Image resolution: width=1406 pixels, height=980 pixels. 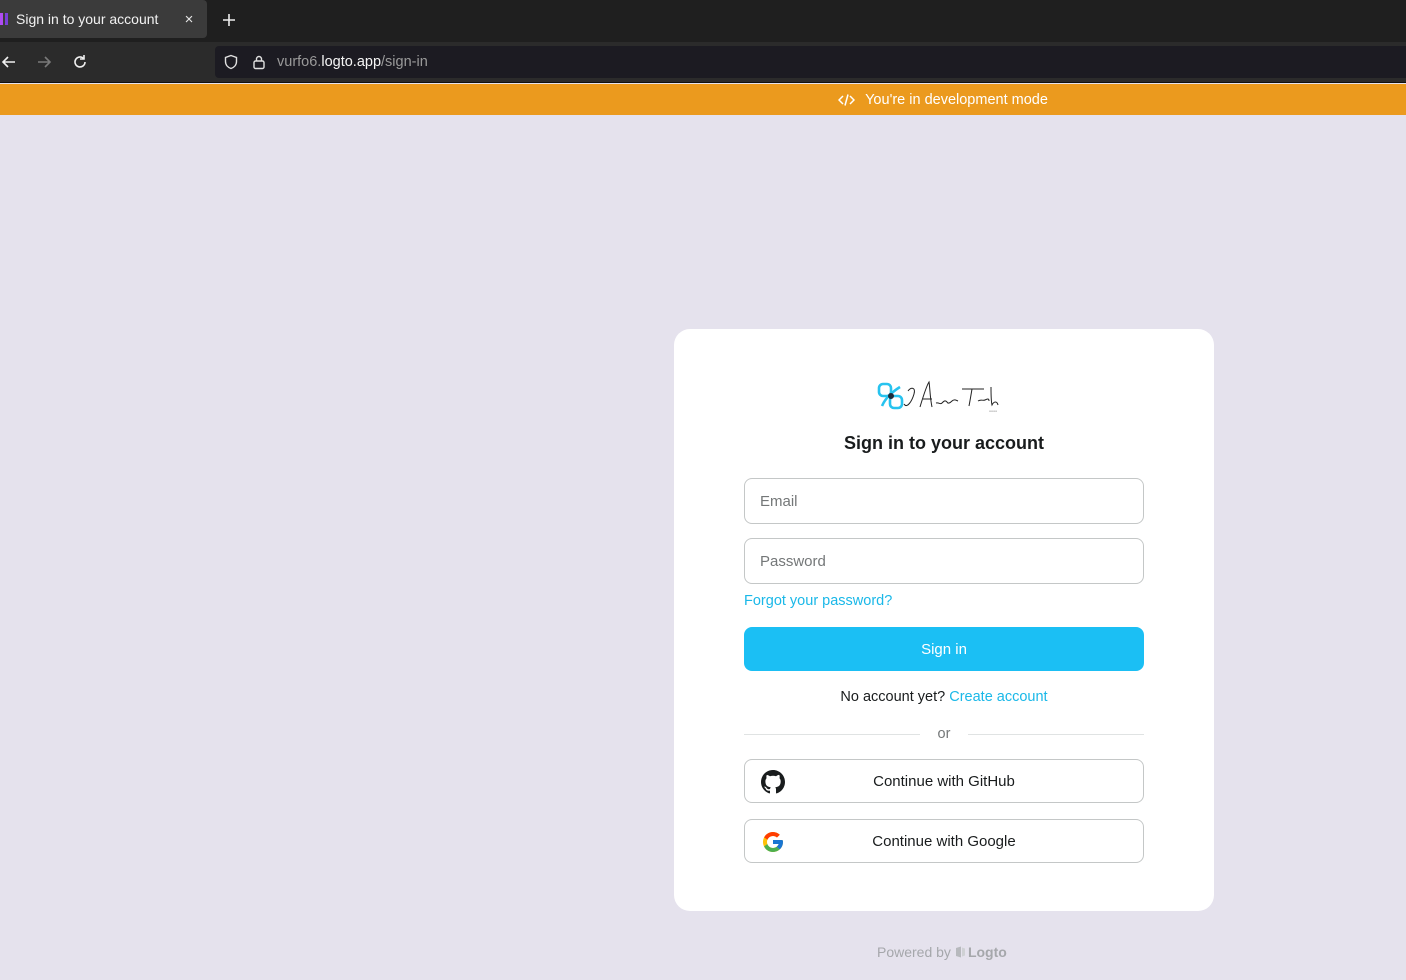 What do you see at coordinates (703, 99) in the screenshot?
I see `dev-mode-banner: You're in development mode` at bounding box center [703, 99].